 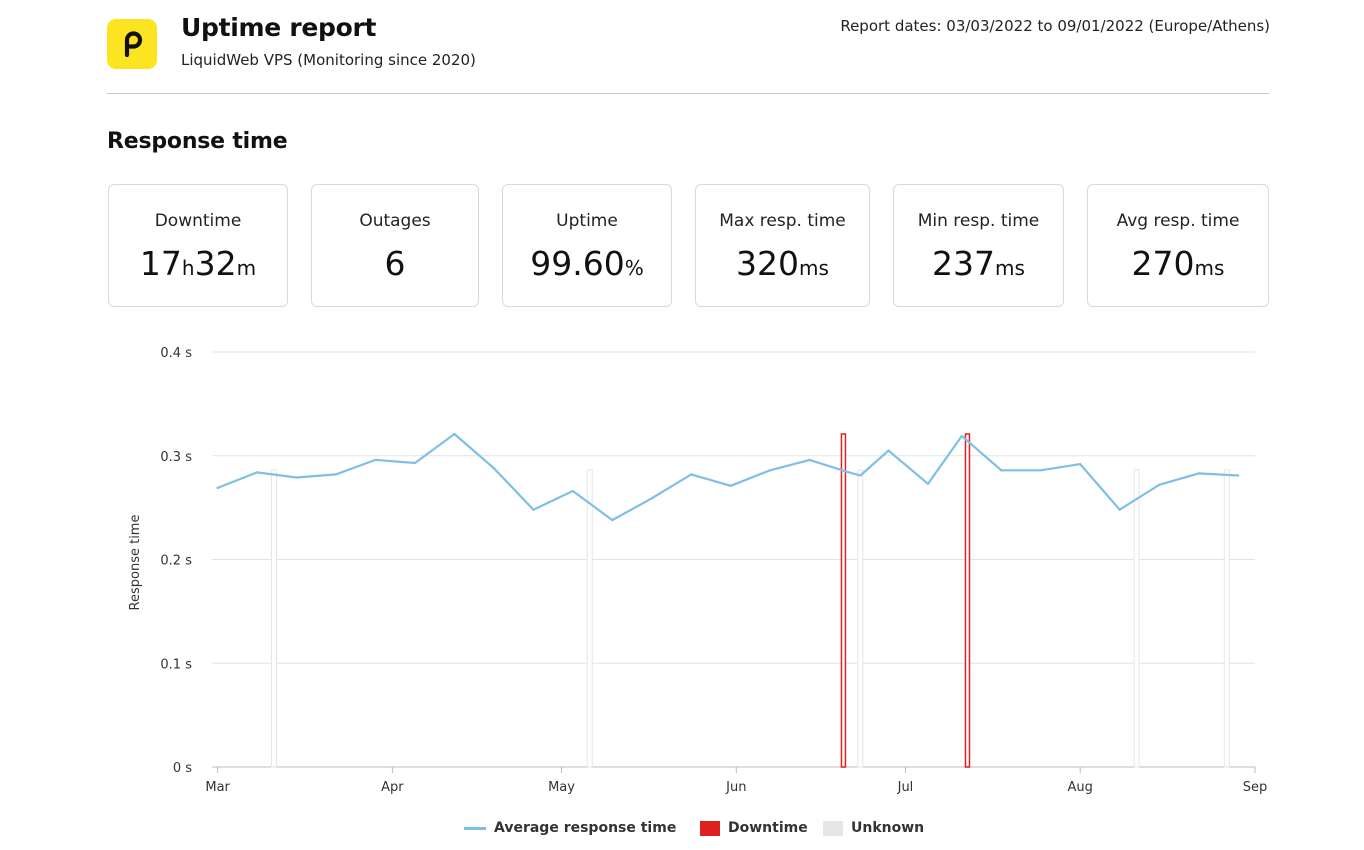 I want to click on legend-unknown-swatch, so click(x=833, y=828).